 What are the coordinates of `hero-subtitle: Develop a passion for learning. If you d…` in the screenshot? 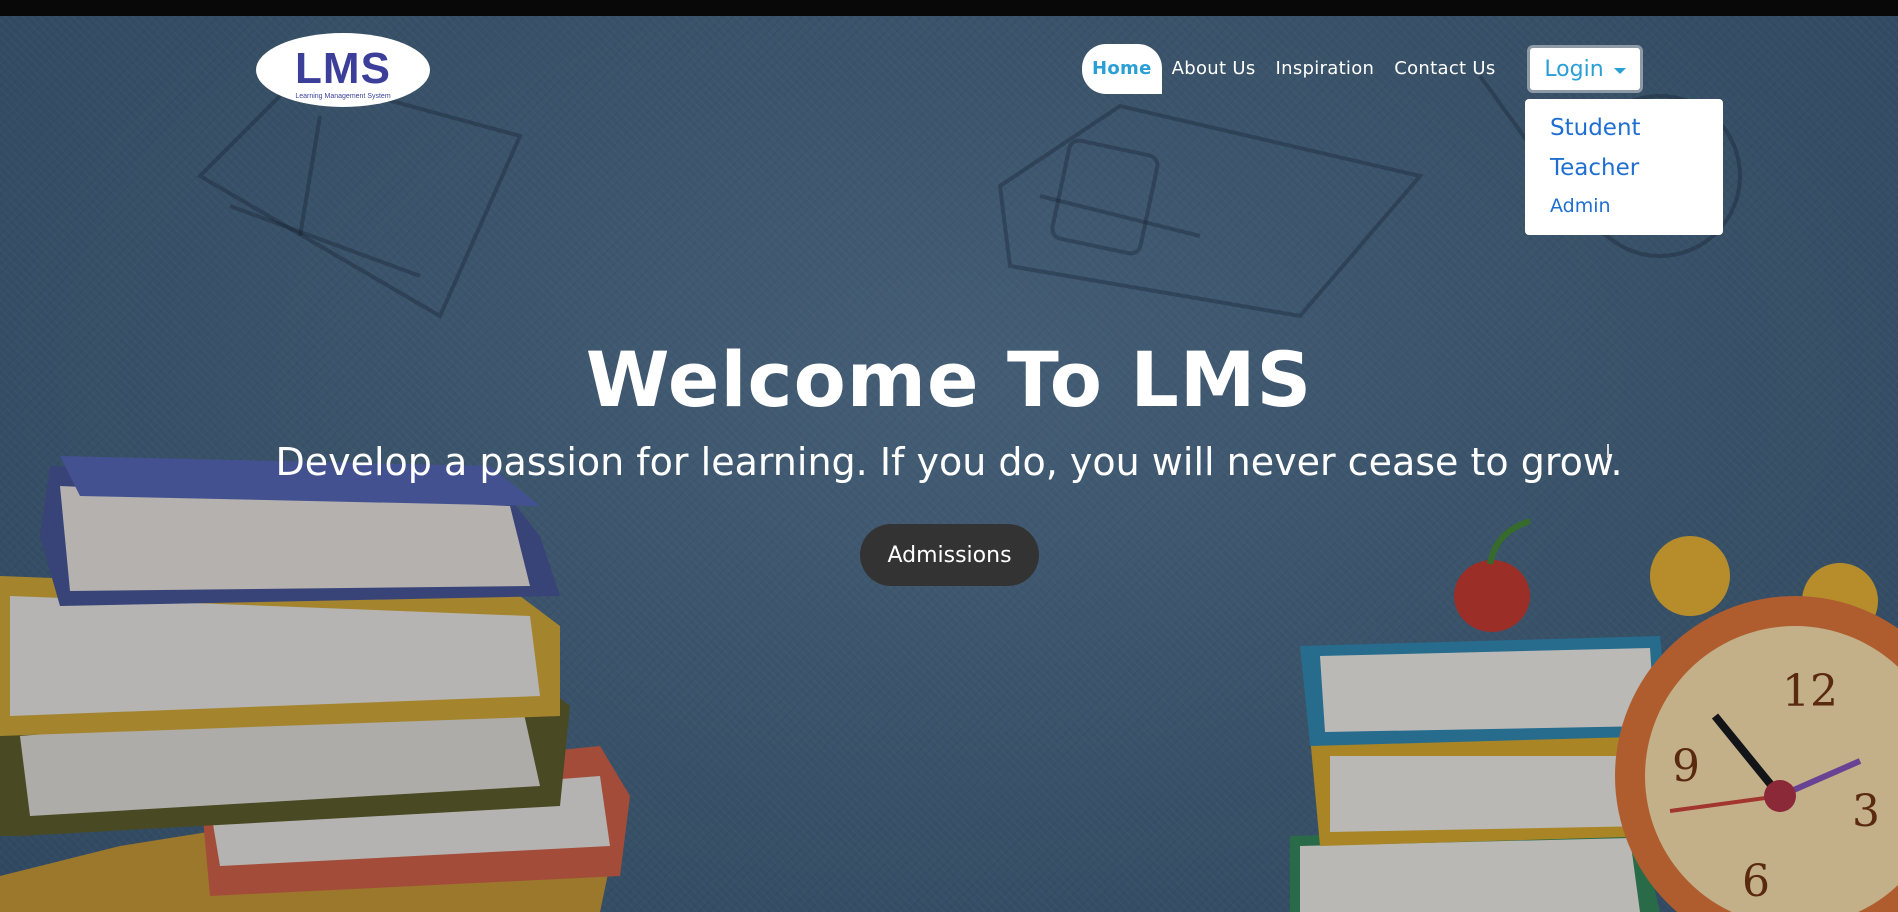 It's located at (949, 462).